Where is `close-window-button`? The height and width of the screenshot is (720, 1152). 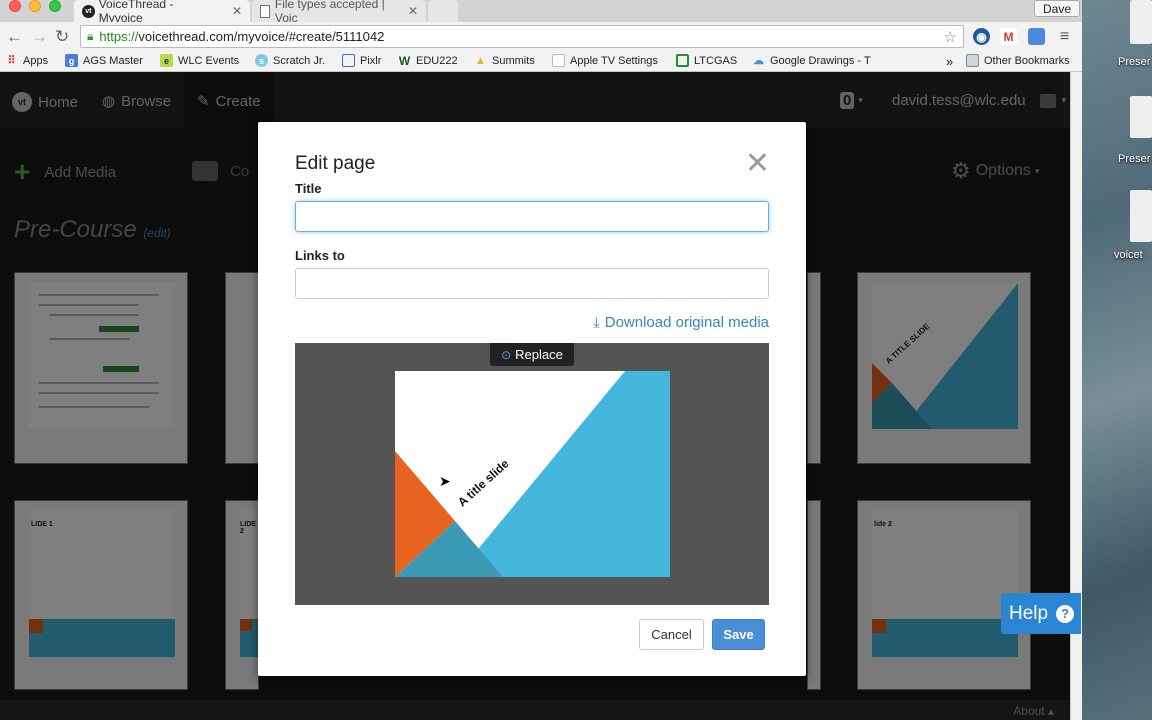
close-window-button is located at coordinates (15, 6).